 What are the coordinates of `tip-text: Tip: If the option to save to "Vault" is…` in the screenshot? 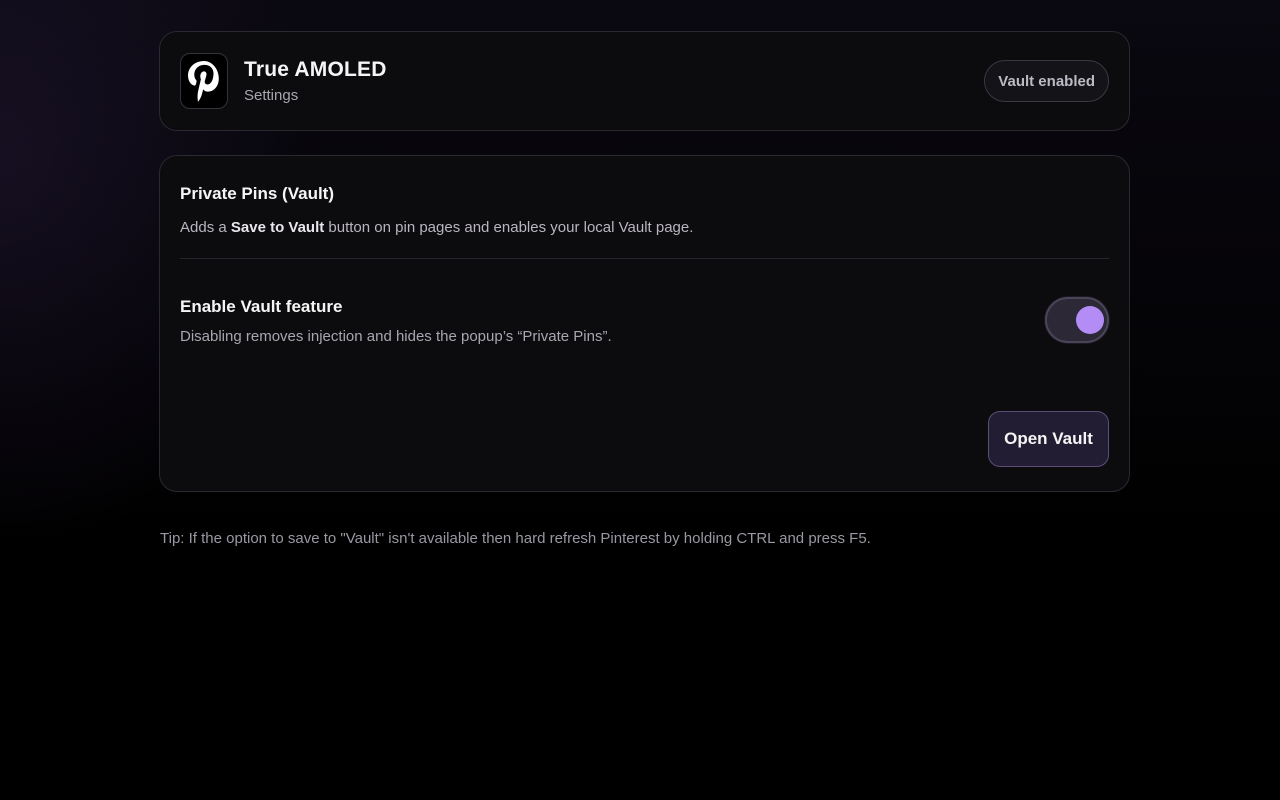 It's located at (515, 538).